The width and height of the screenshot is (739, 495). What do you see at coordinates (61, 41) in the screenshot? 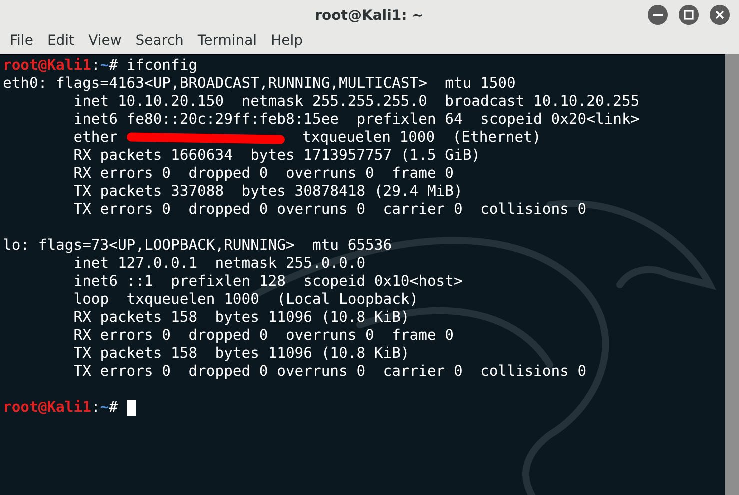
I see `menu-item: Edit` at bounding box center [61, 41].